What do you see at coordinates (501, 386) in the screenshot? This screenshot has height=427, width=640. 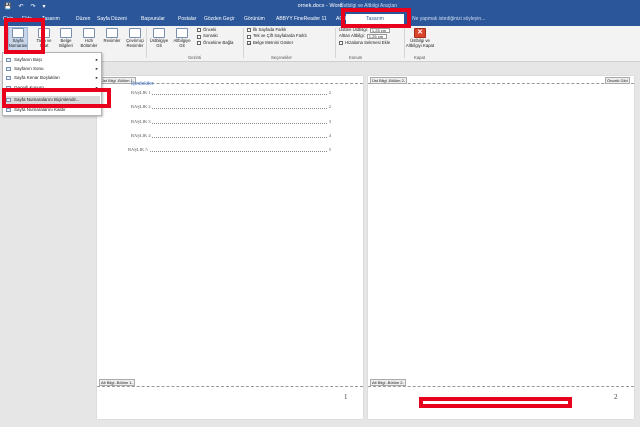 I see `page-2-footer-boundary` at bounding box center [501, 386].